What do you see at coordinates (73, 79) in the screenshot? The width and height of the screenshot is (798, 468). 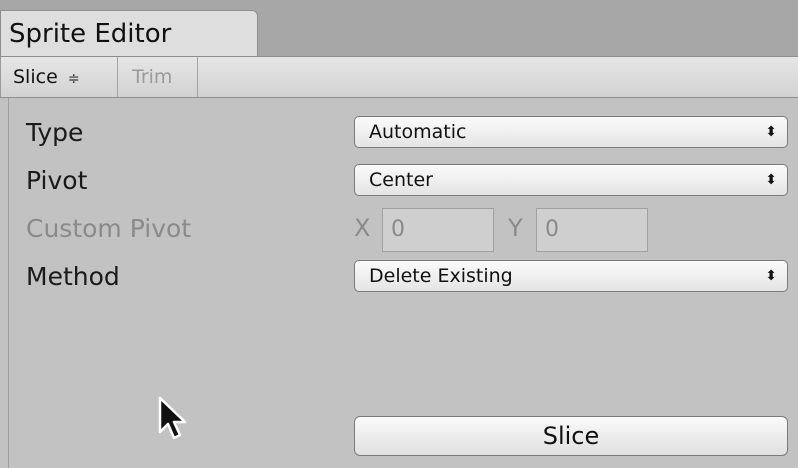 I see `updown-arrows-icon: ≑` at bounding box center [73, 79].